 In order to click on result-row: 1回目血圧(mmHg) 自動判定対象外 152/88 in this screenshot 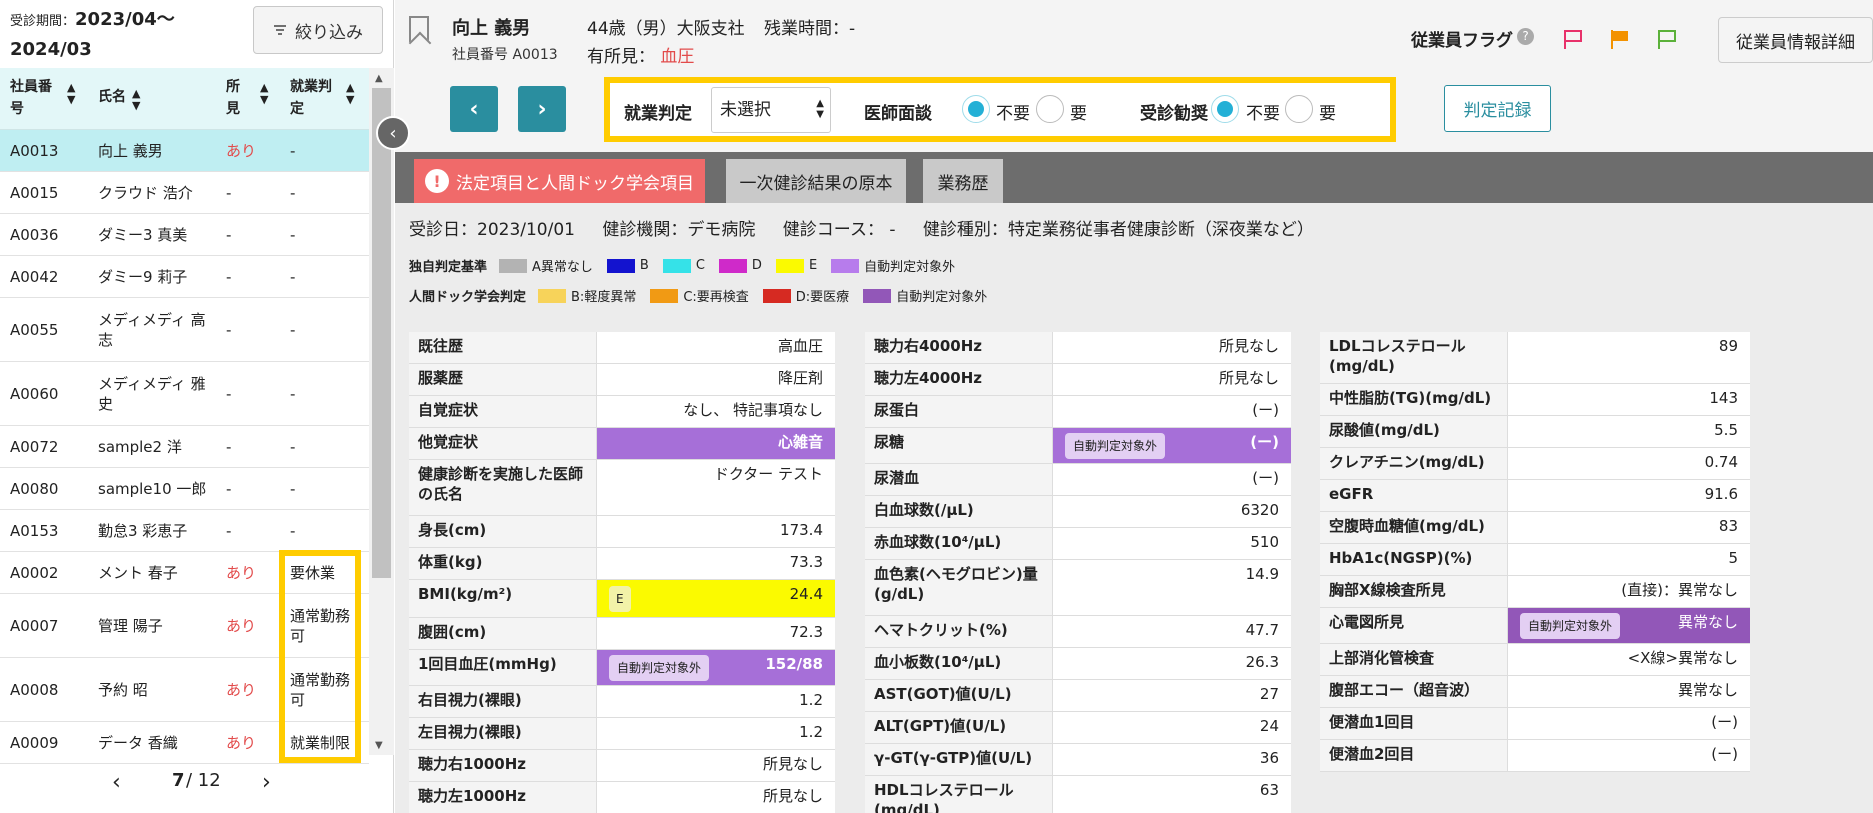, I will do `click(622, 668)`.